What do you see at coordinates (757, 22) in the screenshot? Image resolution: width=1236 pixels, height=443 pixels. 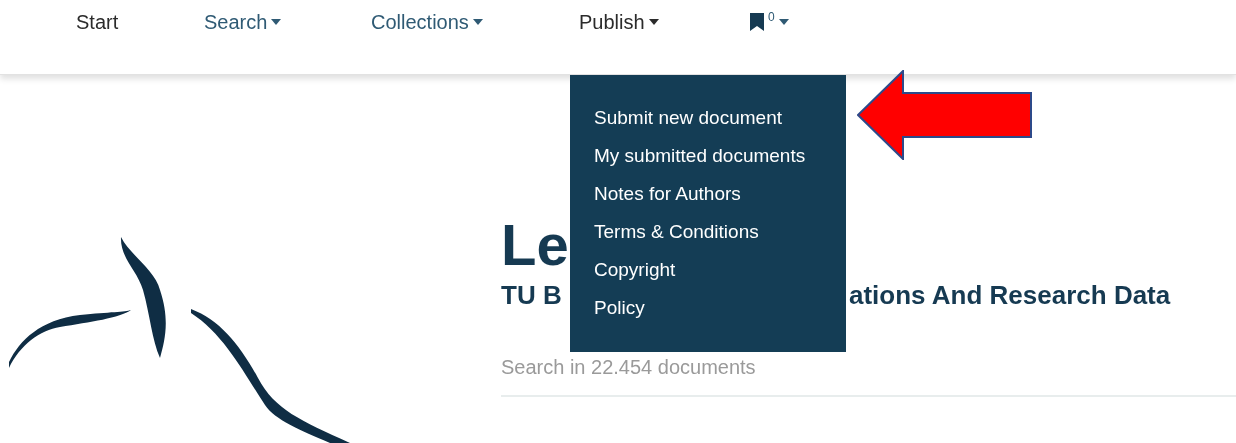 I see `bookmark-icon` at bounding box center [757, 22].